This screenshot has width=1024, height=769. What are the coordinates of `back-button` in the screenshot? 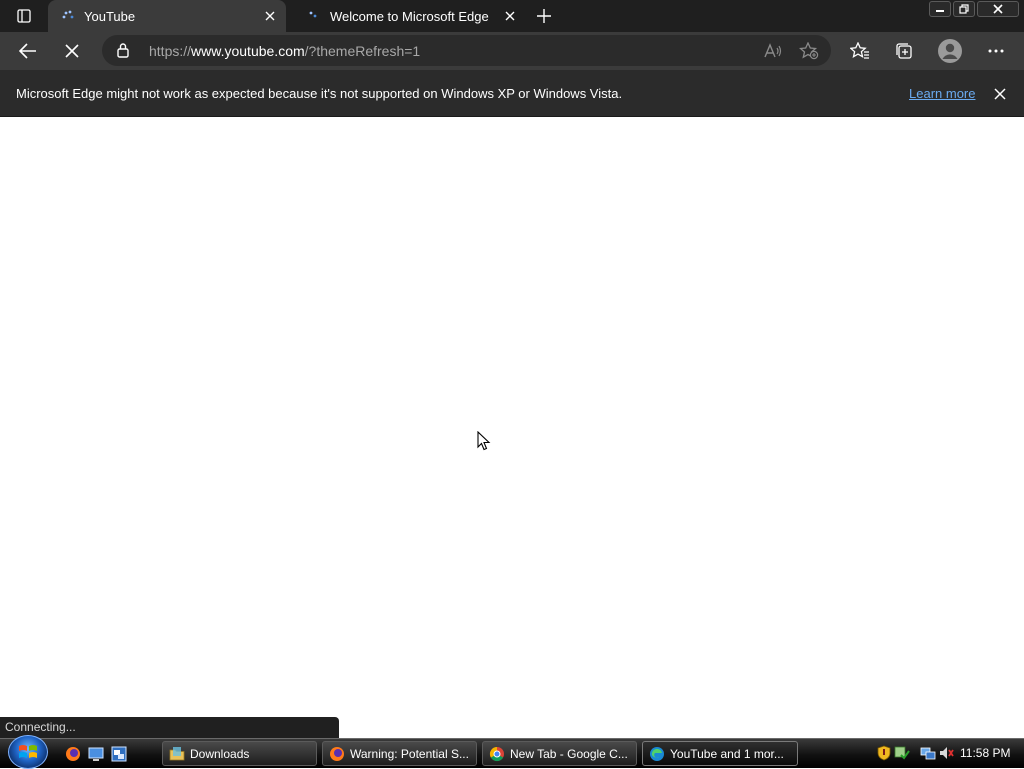 It's located at (28, 51).